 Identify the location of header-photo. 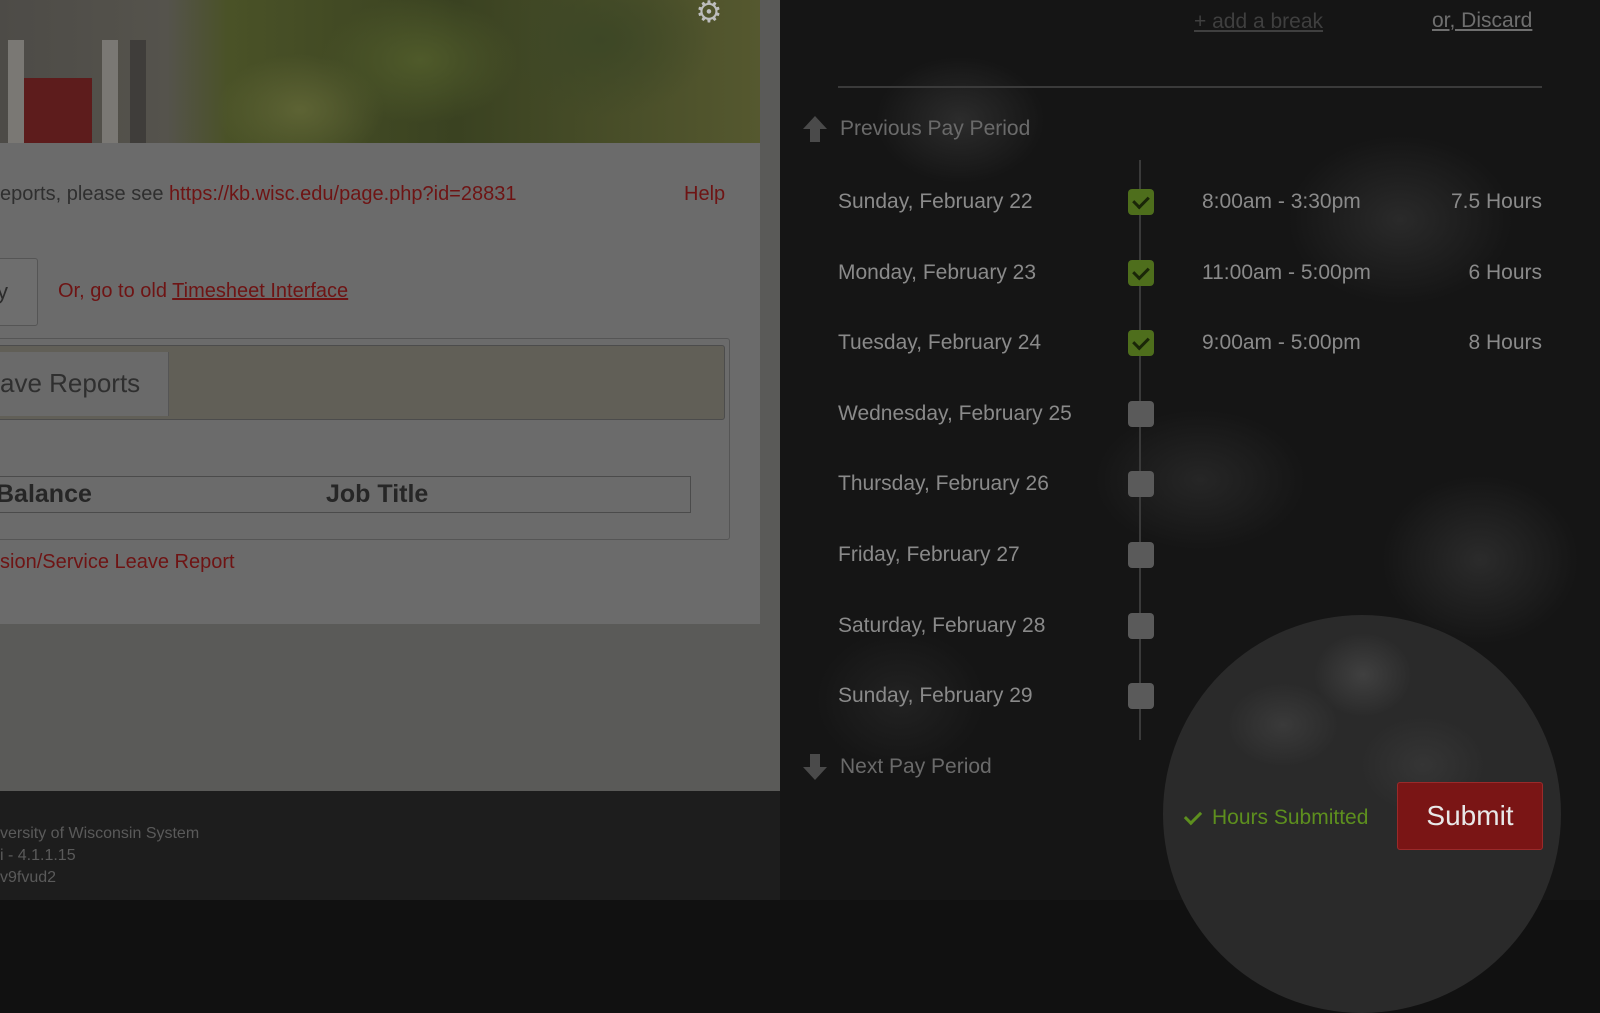
(380, 71).